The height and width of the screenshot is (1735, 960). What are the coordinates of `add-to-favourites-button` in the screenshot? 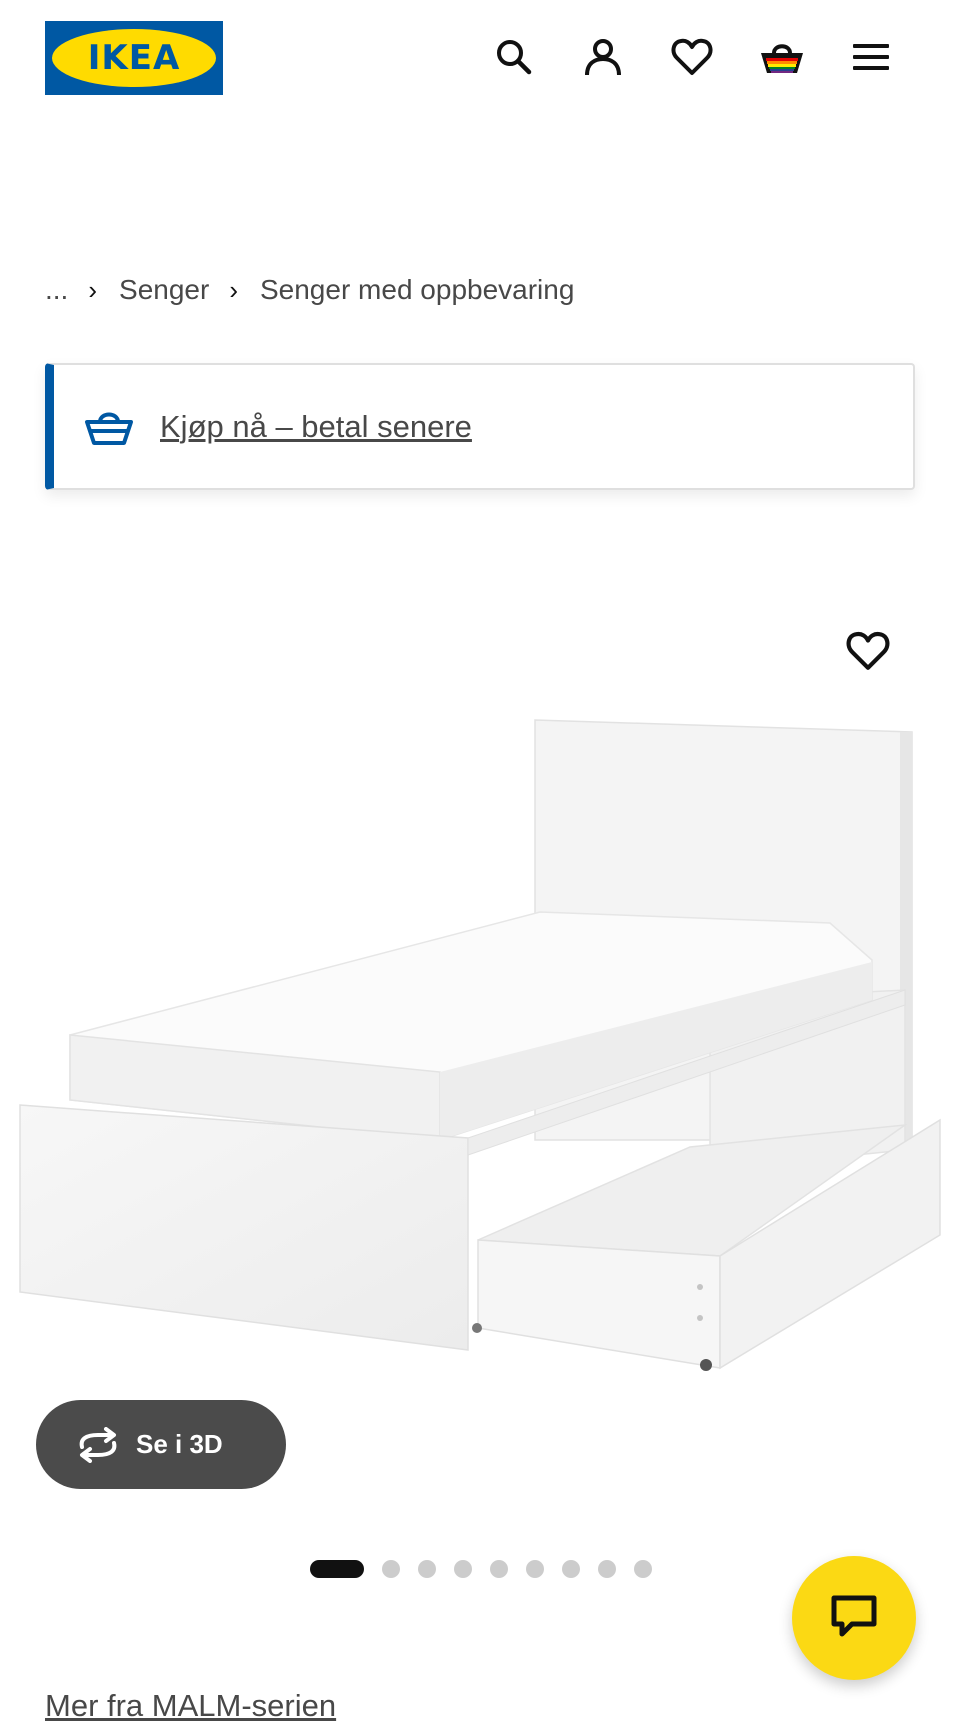 It's located at (871, 653).